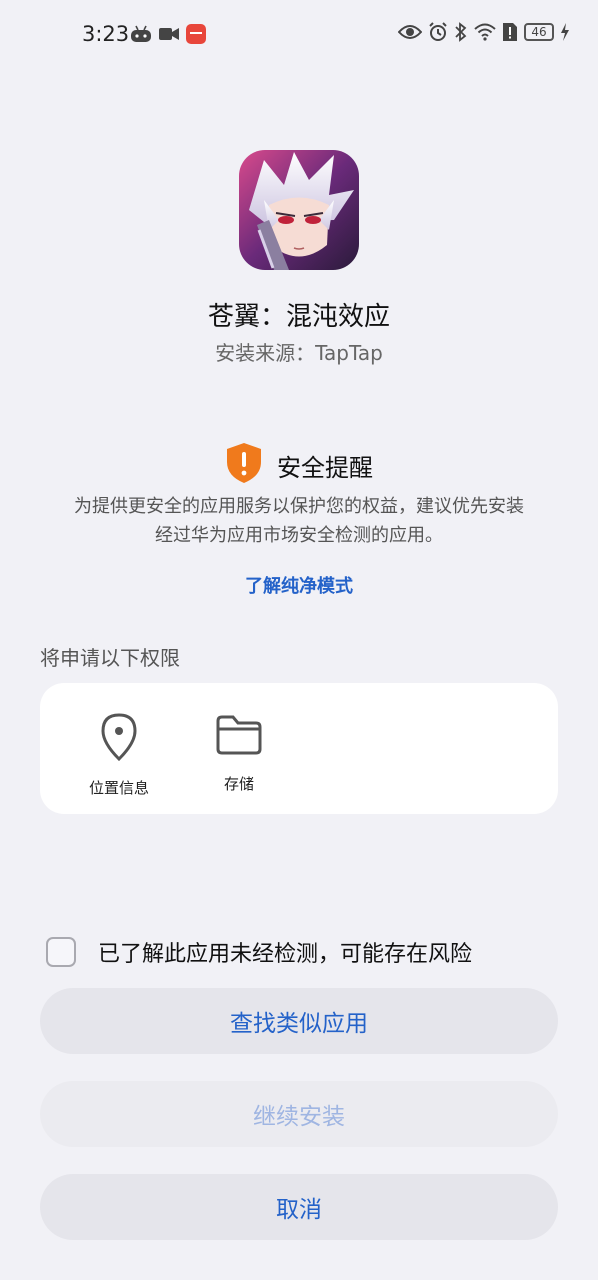 The image size is (598, 1280). I want to click on status-left-icons, so click(168, 34).